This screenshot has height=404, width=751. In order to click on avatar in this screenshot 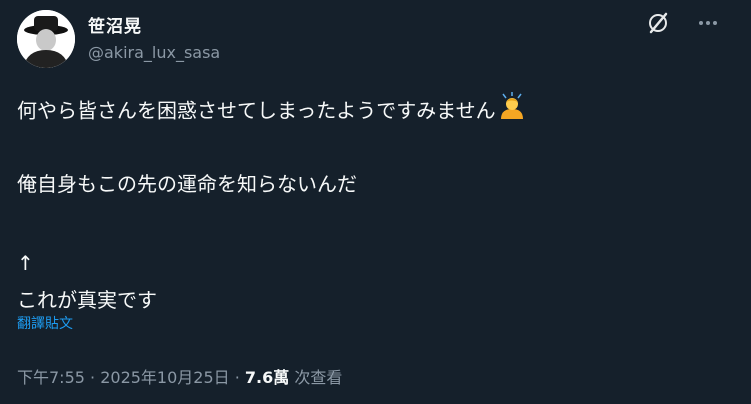, I will do `click(46, 39)`.